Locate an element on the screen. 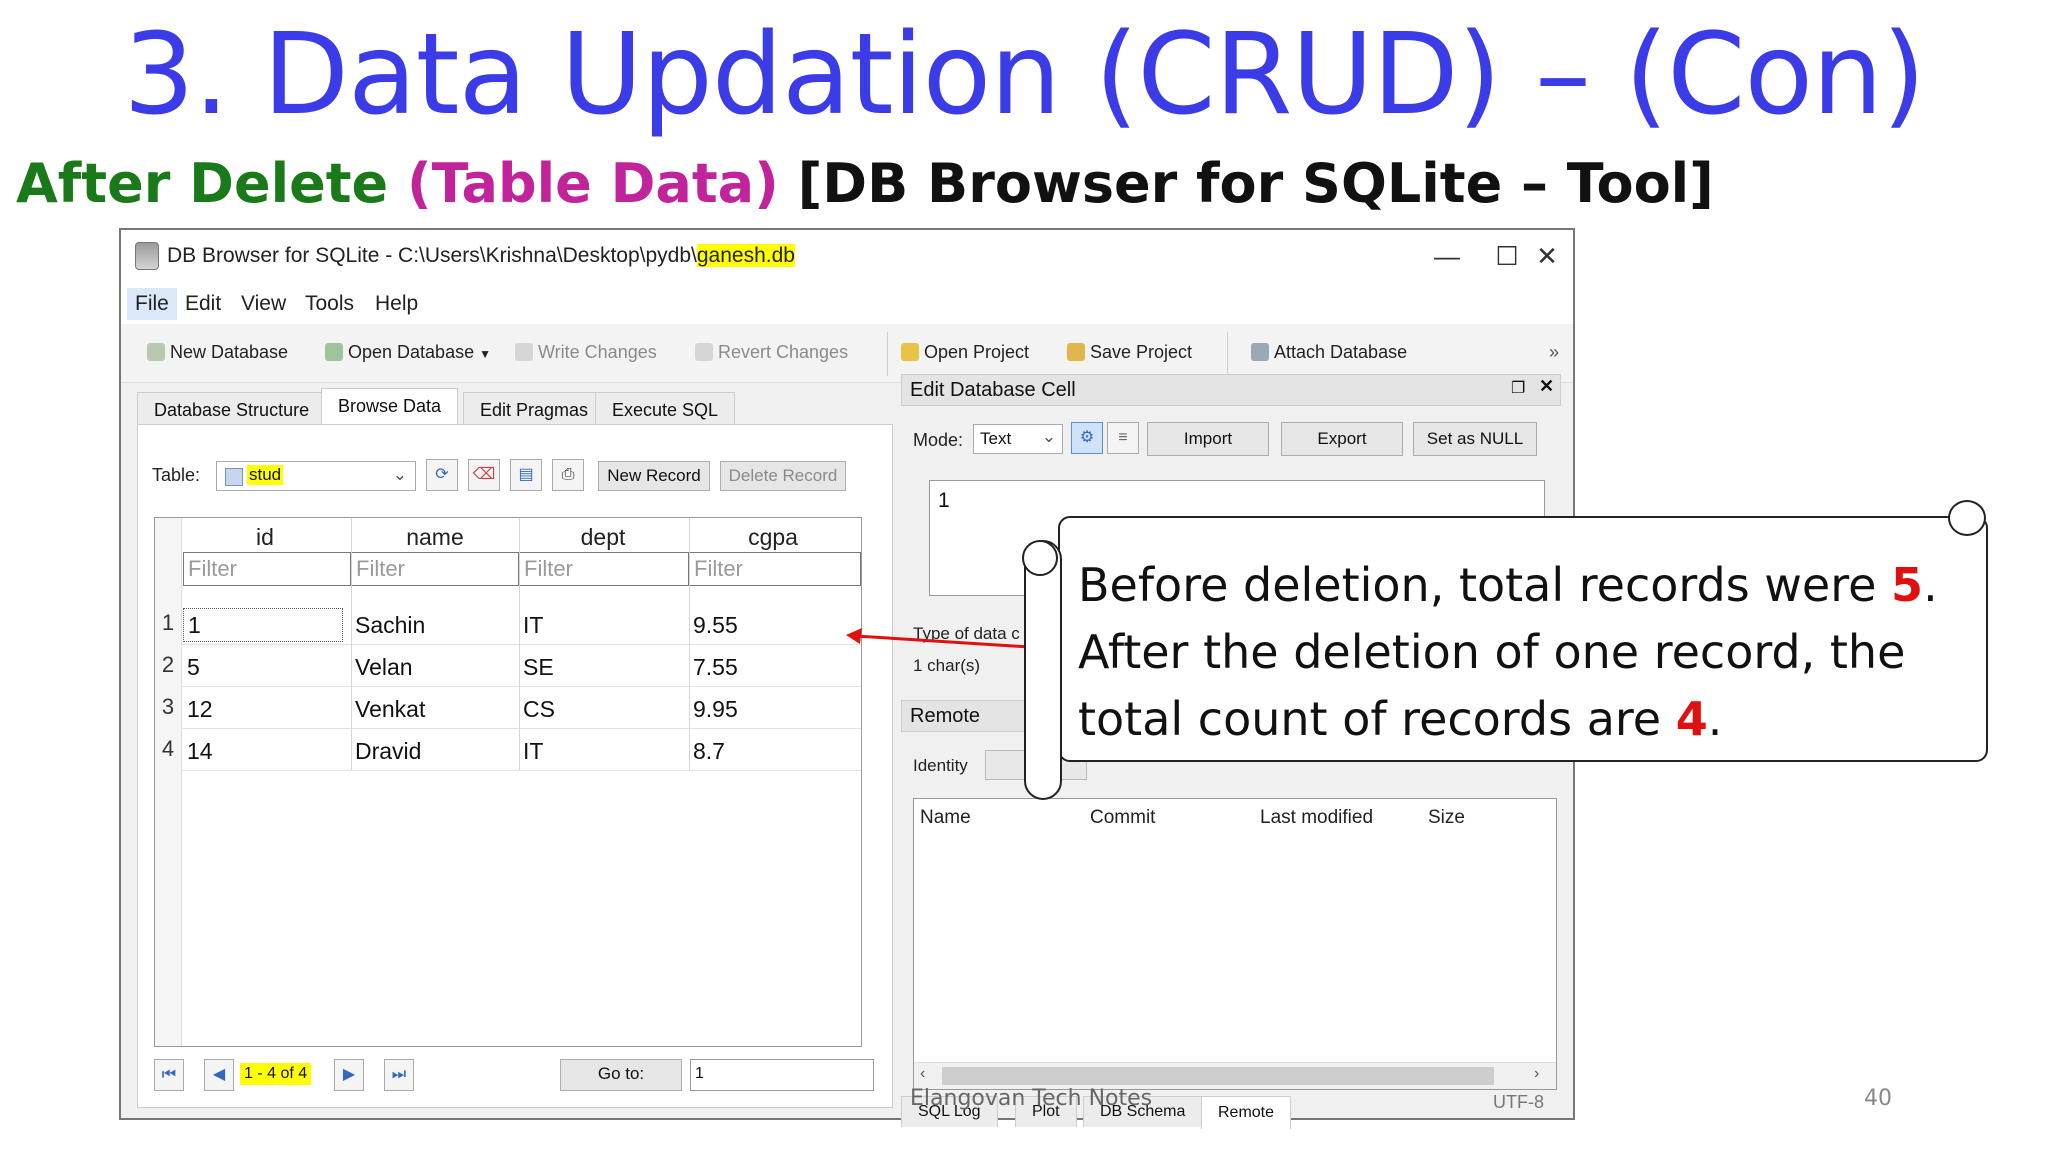 Image resolution: width=2048 pixels, height=1152 pixels. callout-line-2: After the deletion of one record, the is located at coordinates (1492, 652).